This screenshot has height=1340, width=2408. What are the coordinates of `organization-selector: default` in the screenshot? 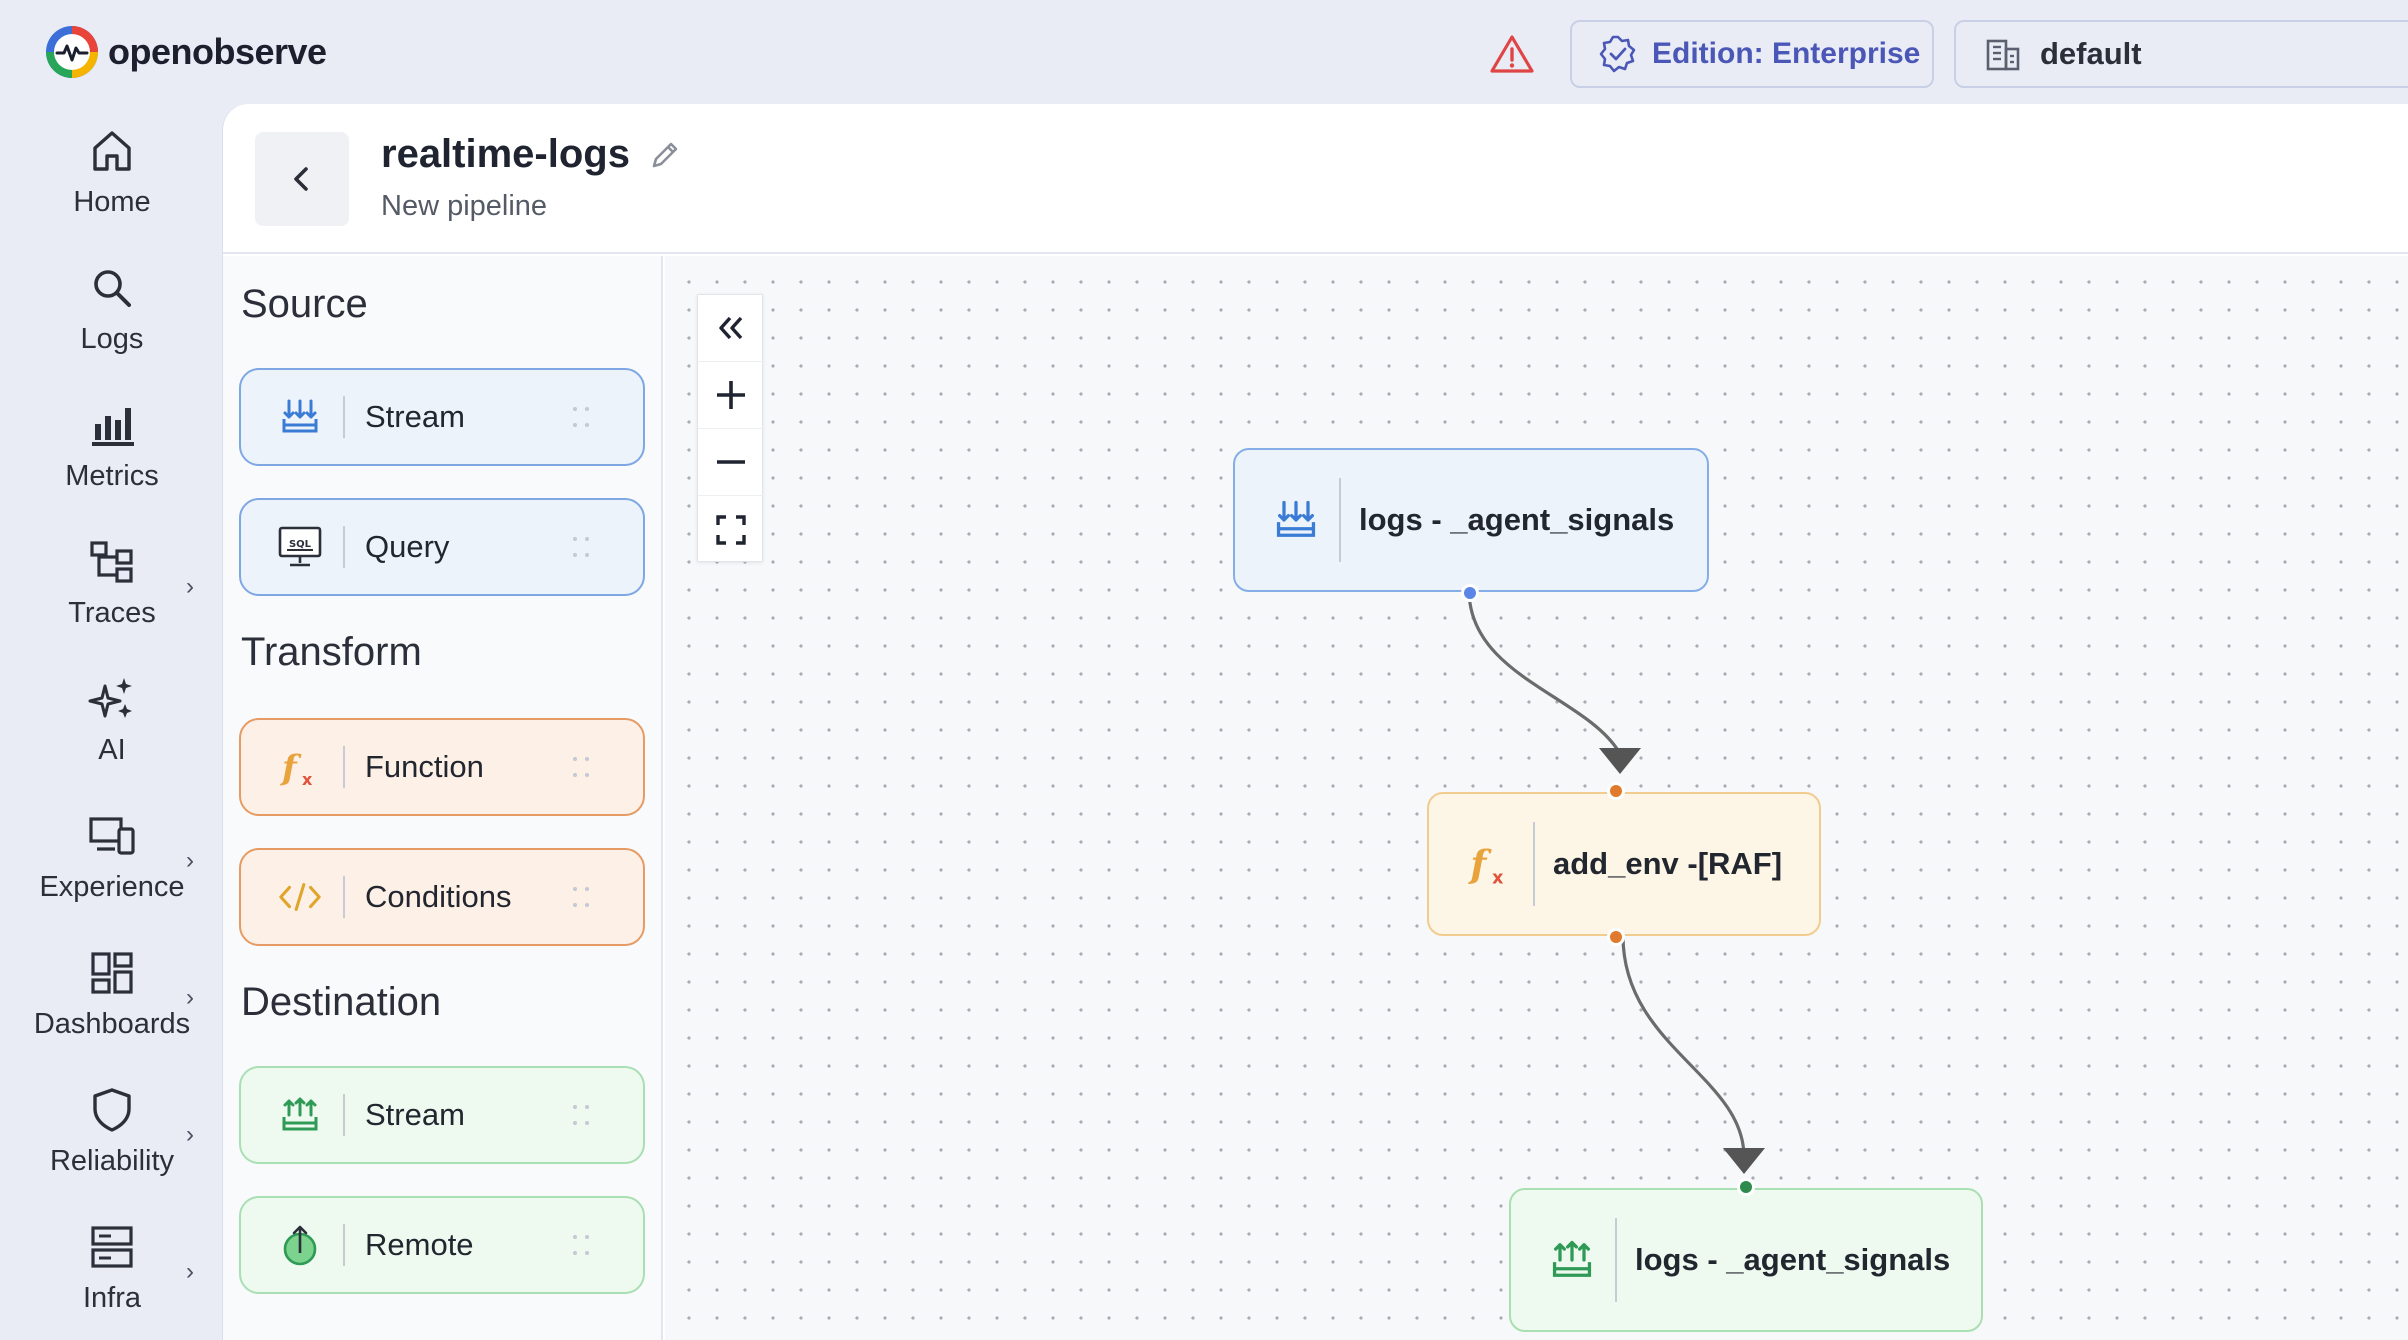 It's located at (2181, 54).